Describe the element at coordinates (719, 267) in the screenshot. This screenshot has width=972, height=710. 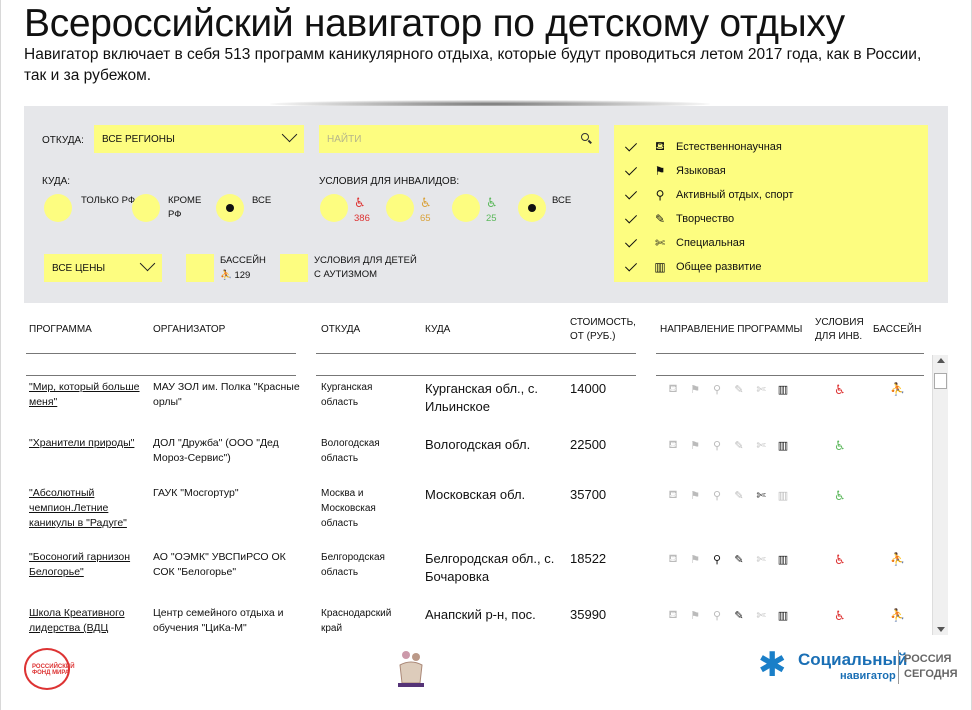
I see `direction-label: Общее развитие` at that location.